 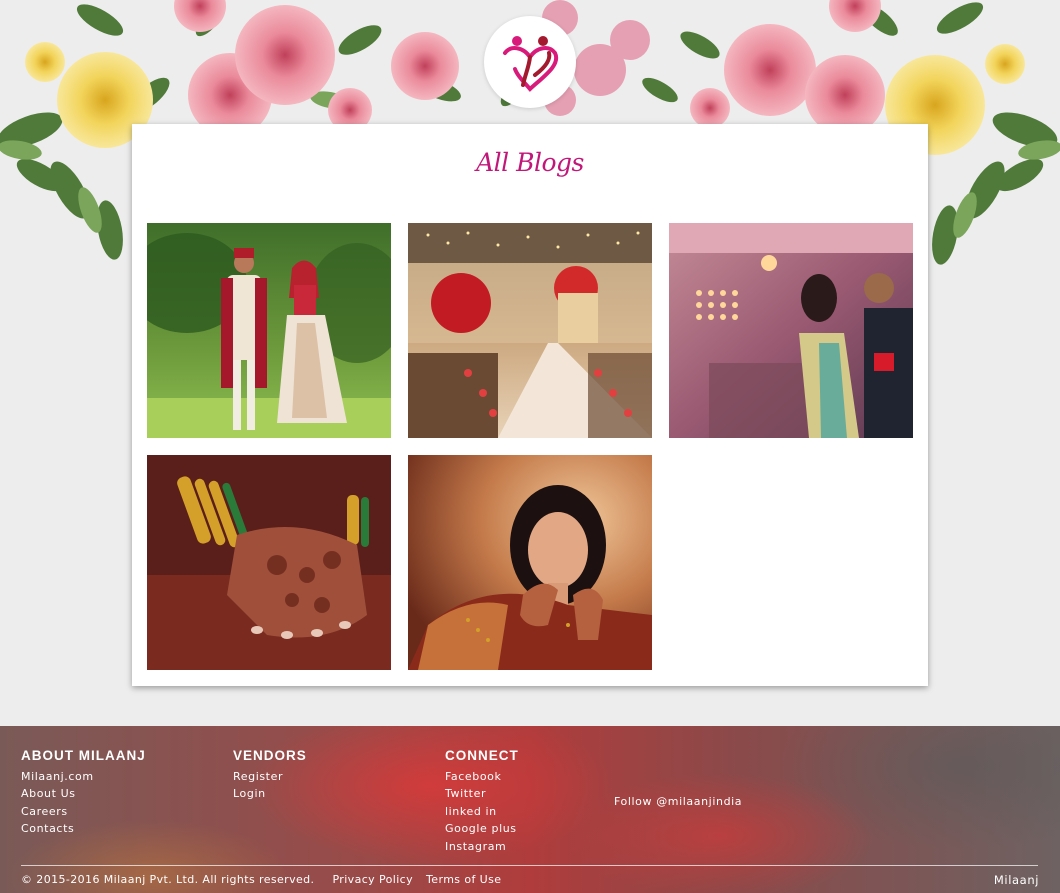 I want to click on footer-vendors-section: VENDORS Register Login, so click(x=270, y=775).